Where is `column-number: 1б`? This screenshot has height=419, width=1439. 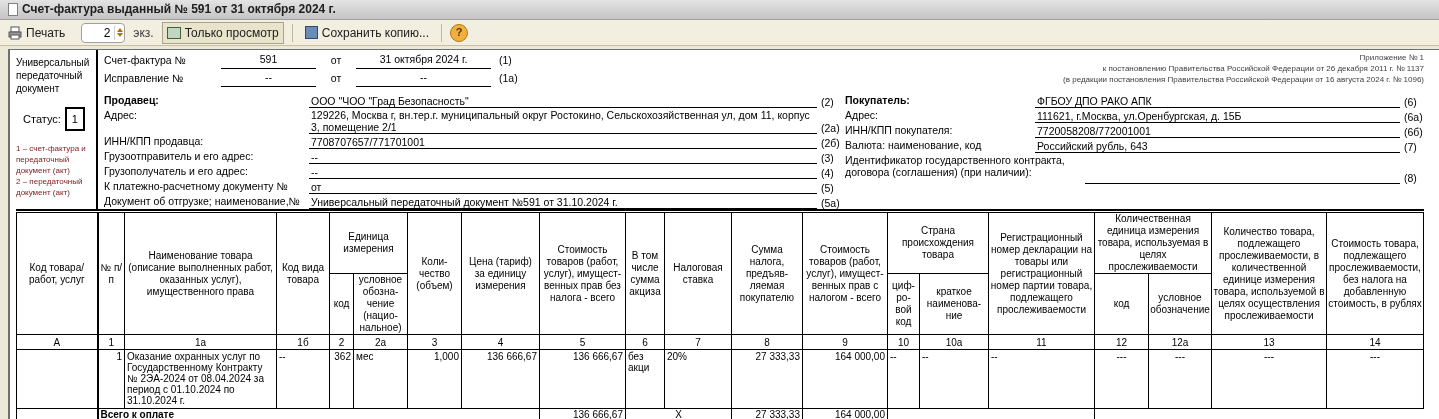
column-number: 1б is located at coordinates (303, 342).